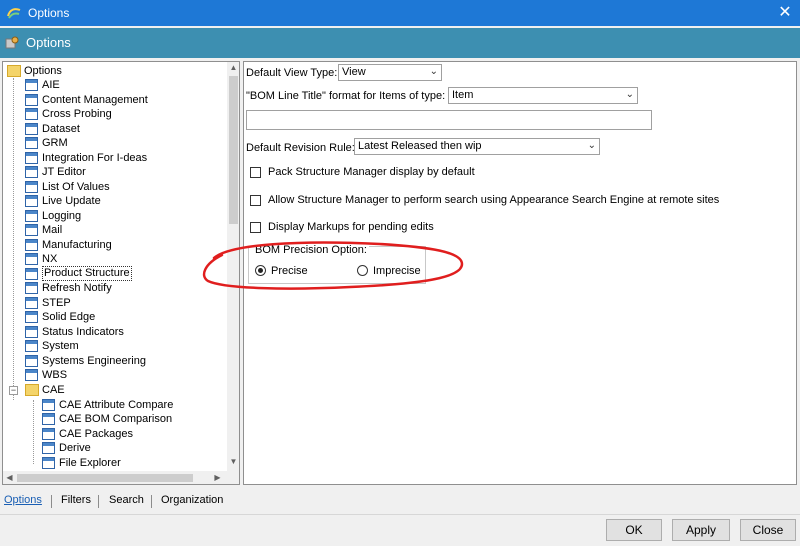 This screenshot has width=800, height=546. What do you see at coordinates (400, 13) in the screenshot?
I see `window-titlebar: Options ✕` at bounding box center [400, 13].